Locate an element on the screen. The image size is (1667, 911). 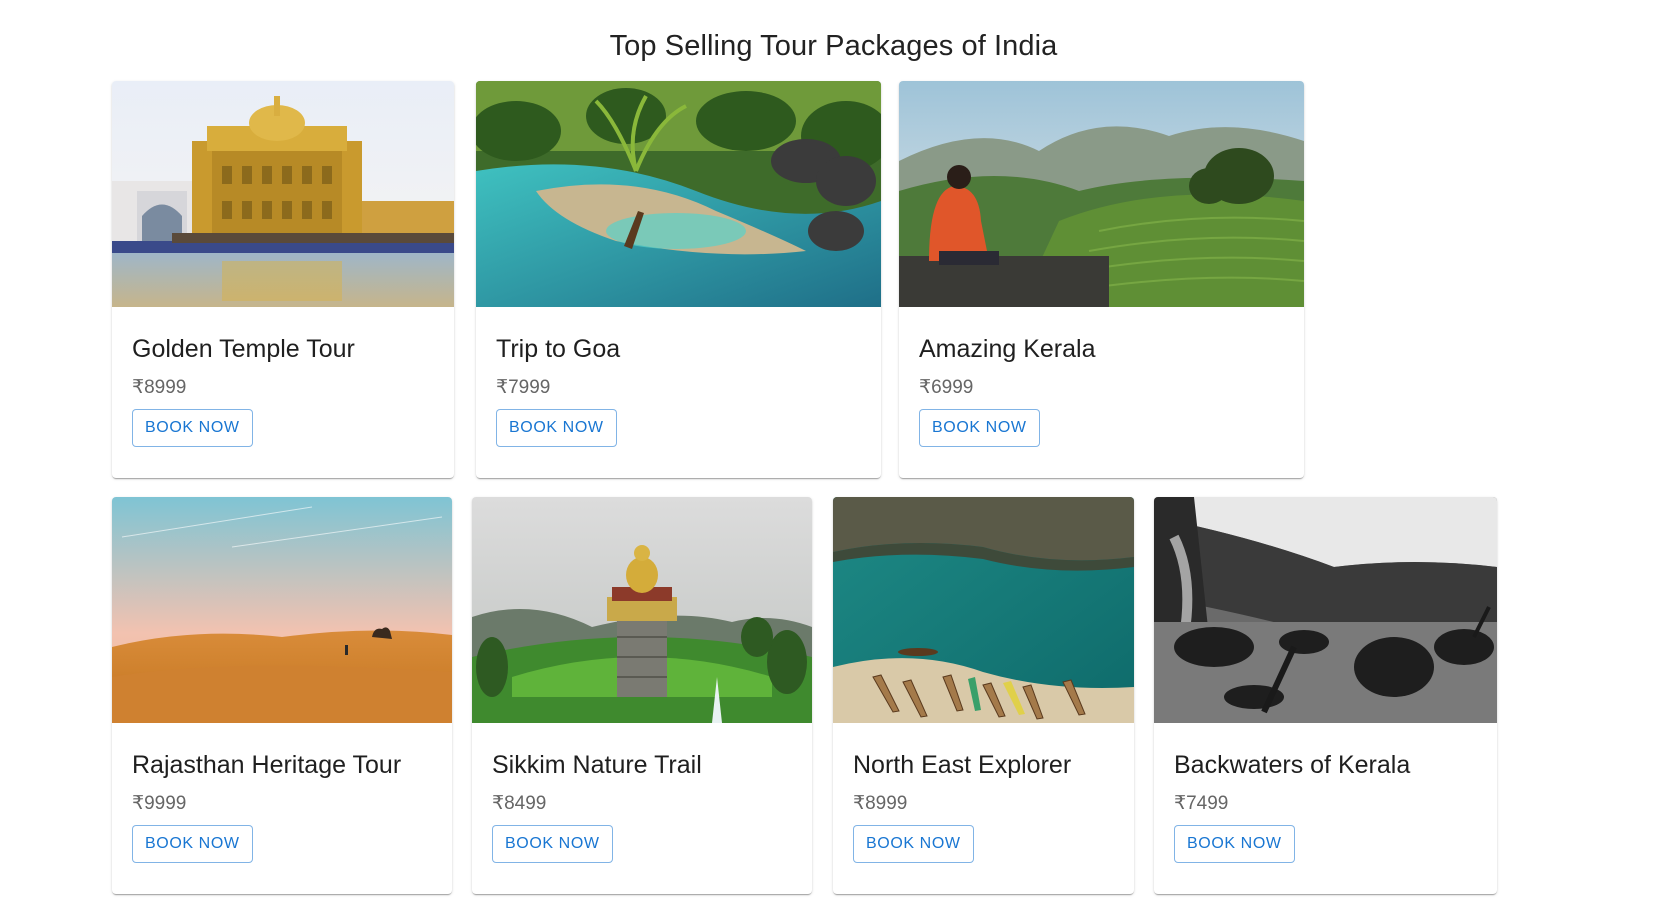
card-title: Backwaters of Kerala is located at coordinates (1292, 765).